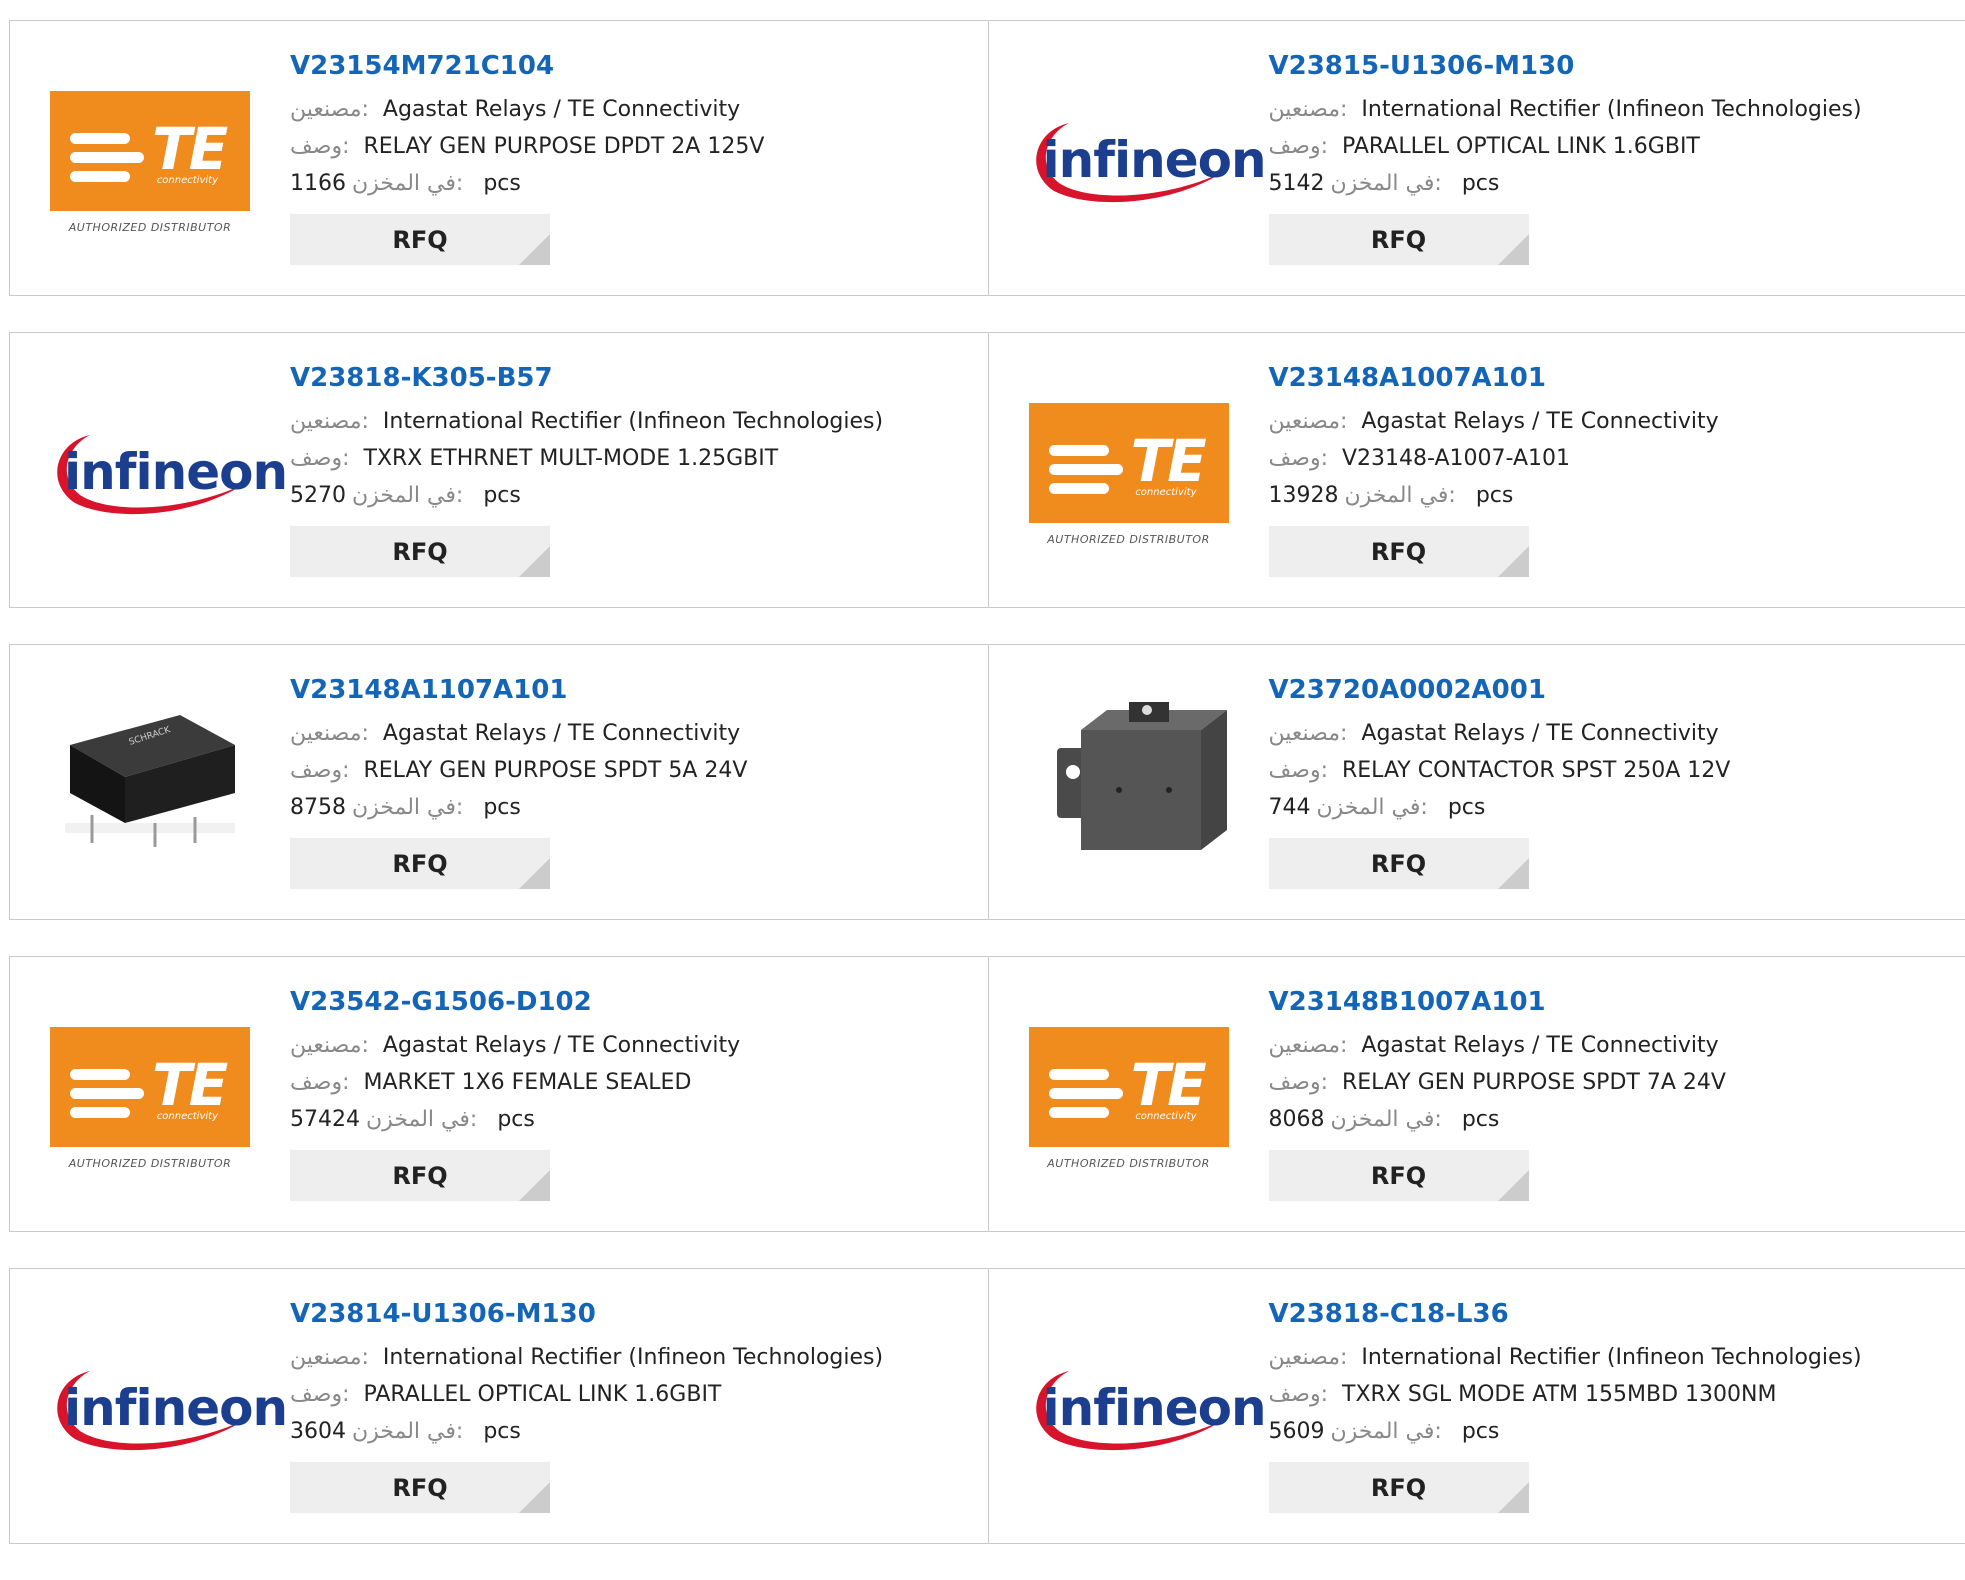 This screenshot has height=1580, width=1965. What do you see at coordinates (527, 66) in the screenshot?
I see `part-number-link: V23154M721C104` at bounding box center [527, 66].